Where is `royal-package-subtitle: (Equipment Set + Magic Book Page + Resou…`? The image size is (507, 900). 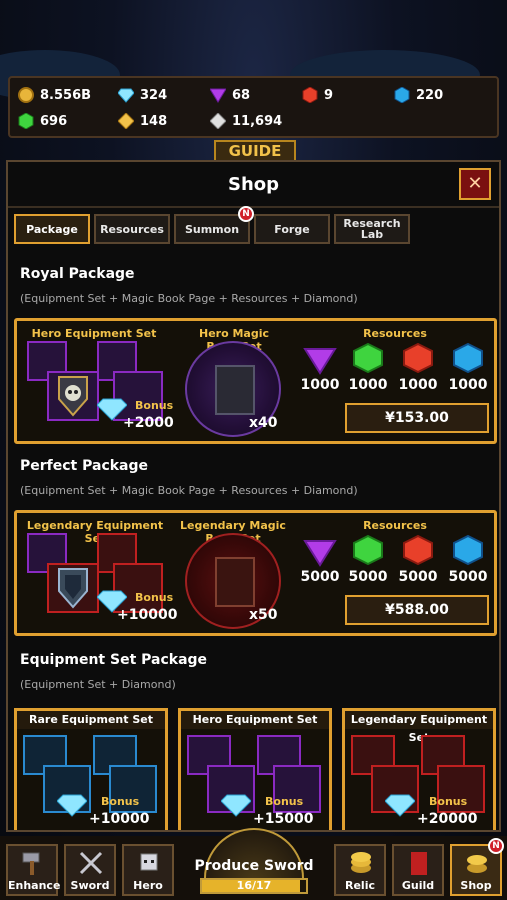 royal-package-subtitle: (Equipment Set + Magic Book Page + Resou… is located at coordinates (189, 298).